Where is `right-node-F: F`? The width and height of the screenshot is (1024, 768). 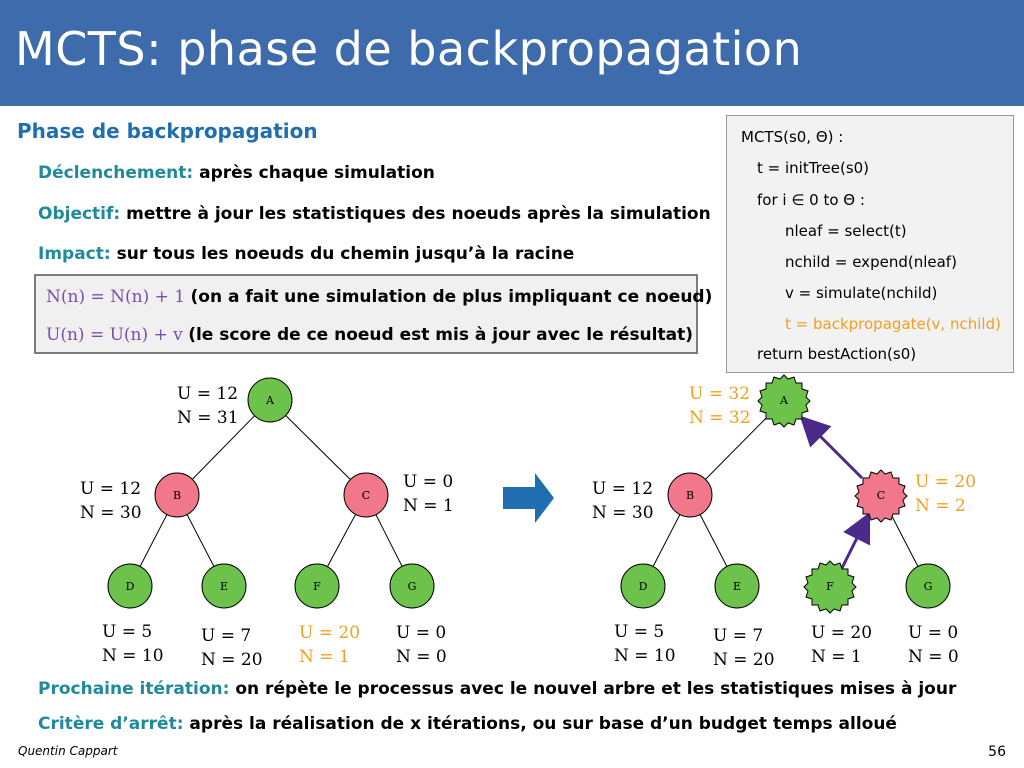 right-node-F: F is located at coordinates (830, 587).